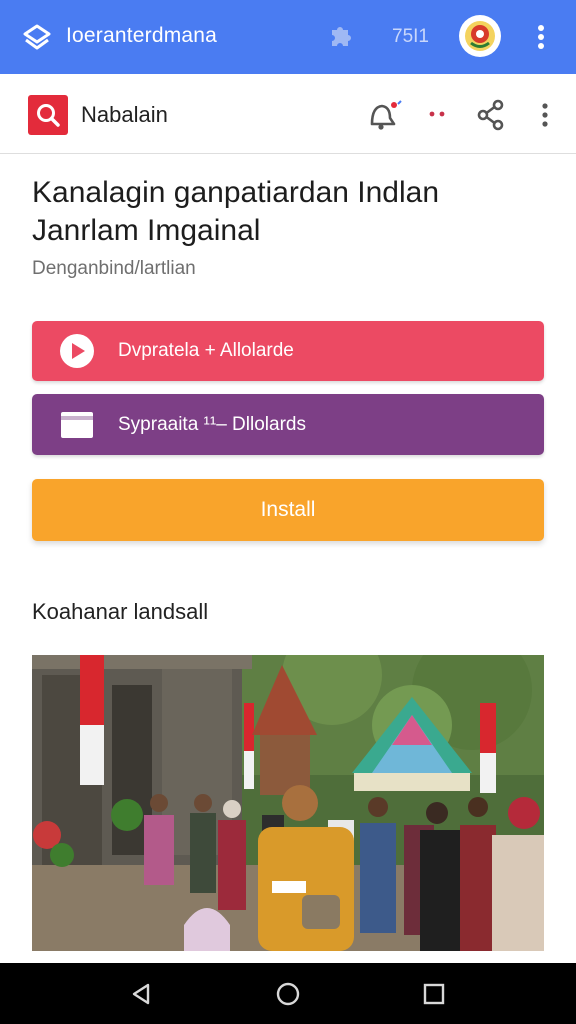  What do you see at coordinates (142, 35) in the screenshot?
I see `app-title: Ioeranterdmana` at bounding box center [142, 35].